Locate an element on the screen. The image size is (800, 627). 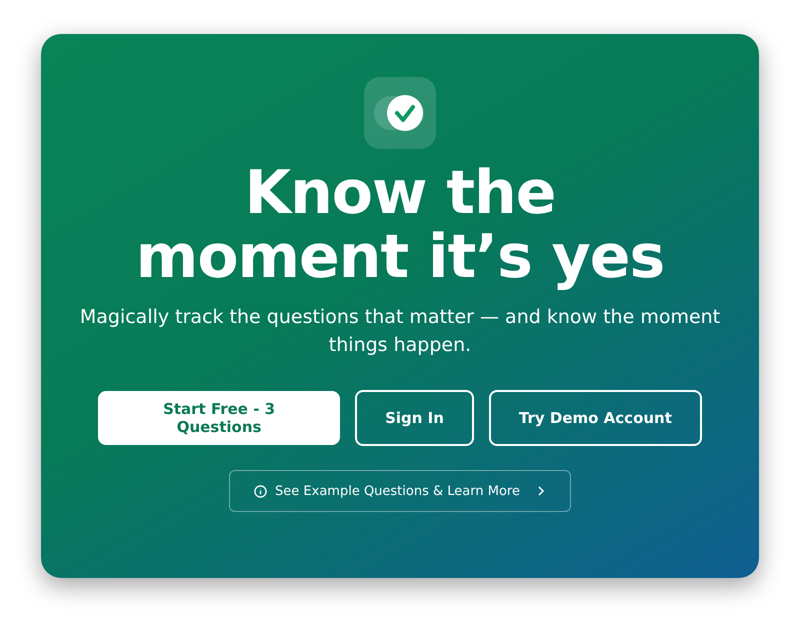
headline: Know the moment it’s yes is located at coordinates (400, 225).